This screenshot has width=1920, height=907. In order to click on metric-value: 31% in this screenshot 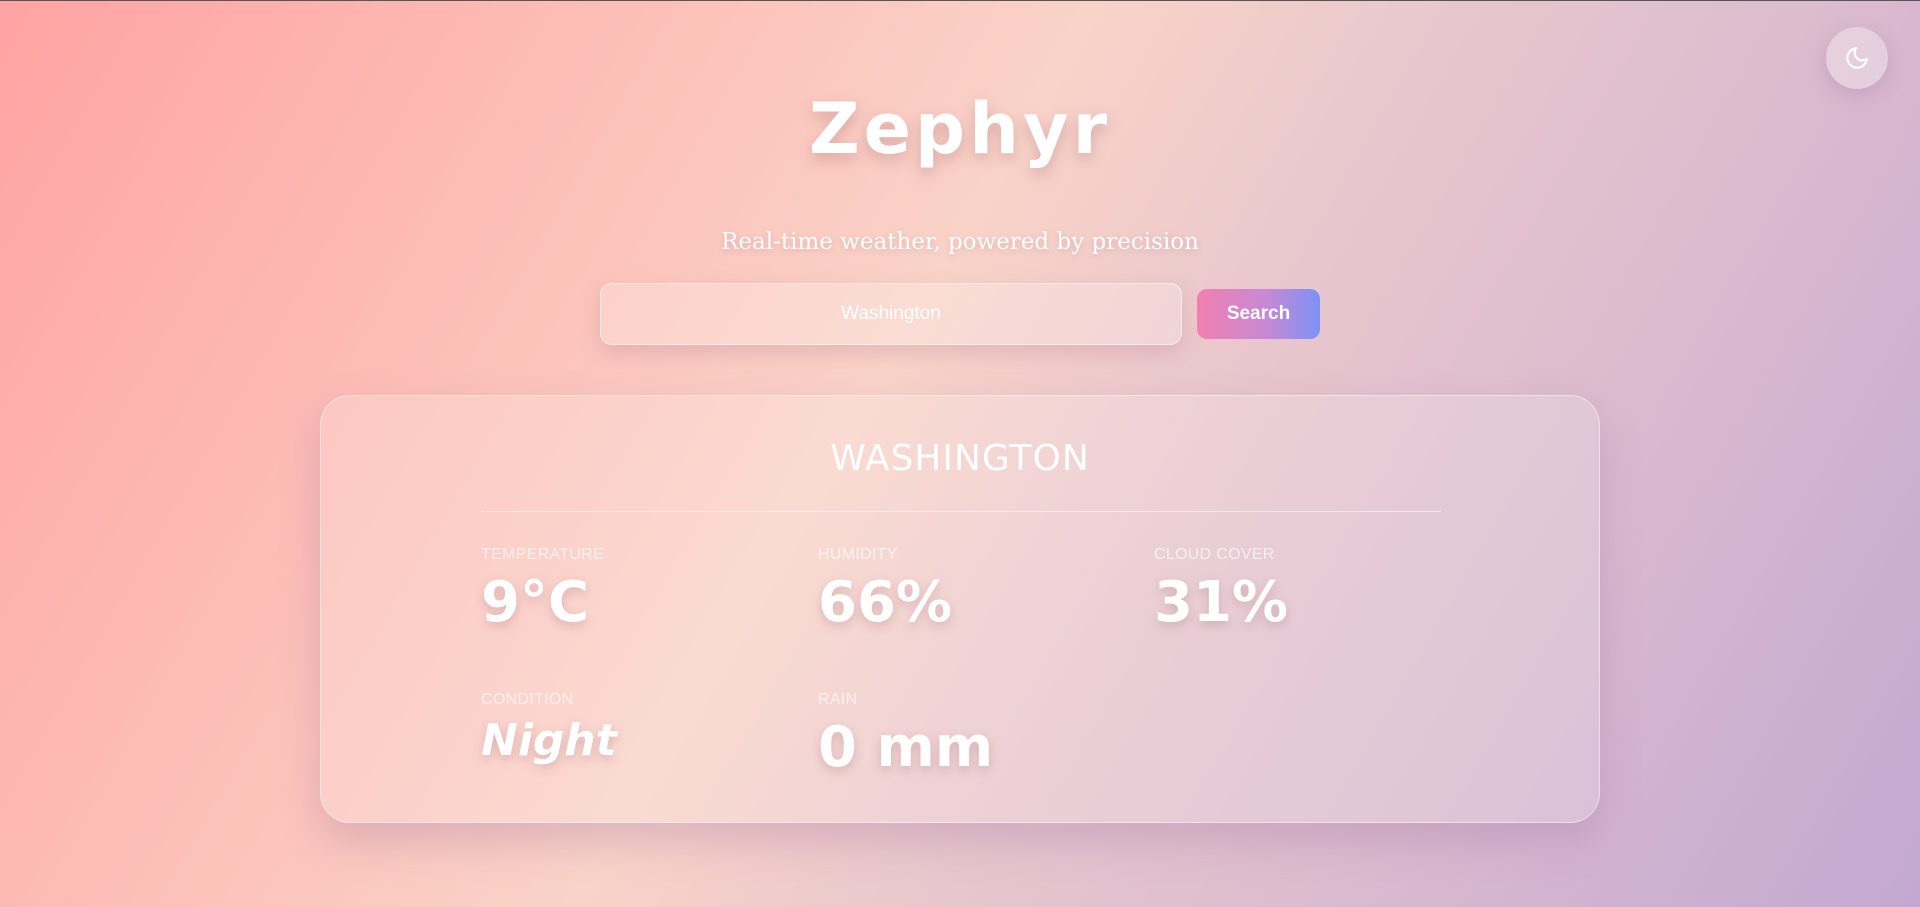, I will do `click(1221, 602)`.